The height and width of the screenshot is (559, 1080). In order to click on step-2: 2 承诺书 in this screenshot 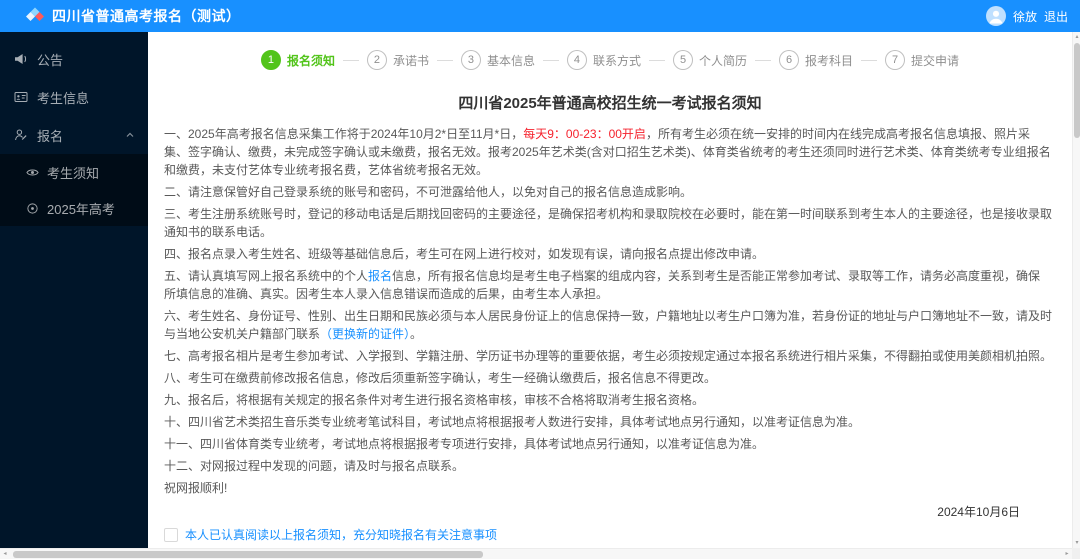, I will do `click(397, 60)`.